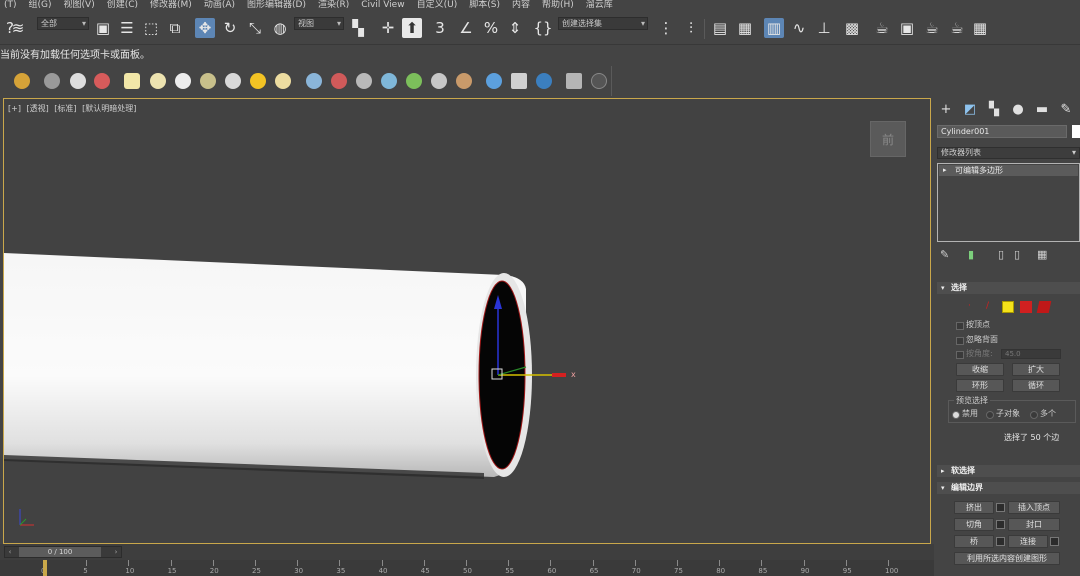 The width and height of the screenshot is (1080, 576). What do you see at coordinates (1008, 471) in the screenshot?
I see `soft-selection-rollout-header: ▸ 软选择` at bounding box center [1008, 471].